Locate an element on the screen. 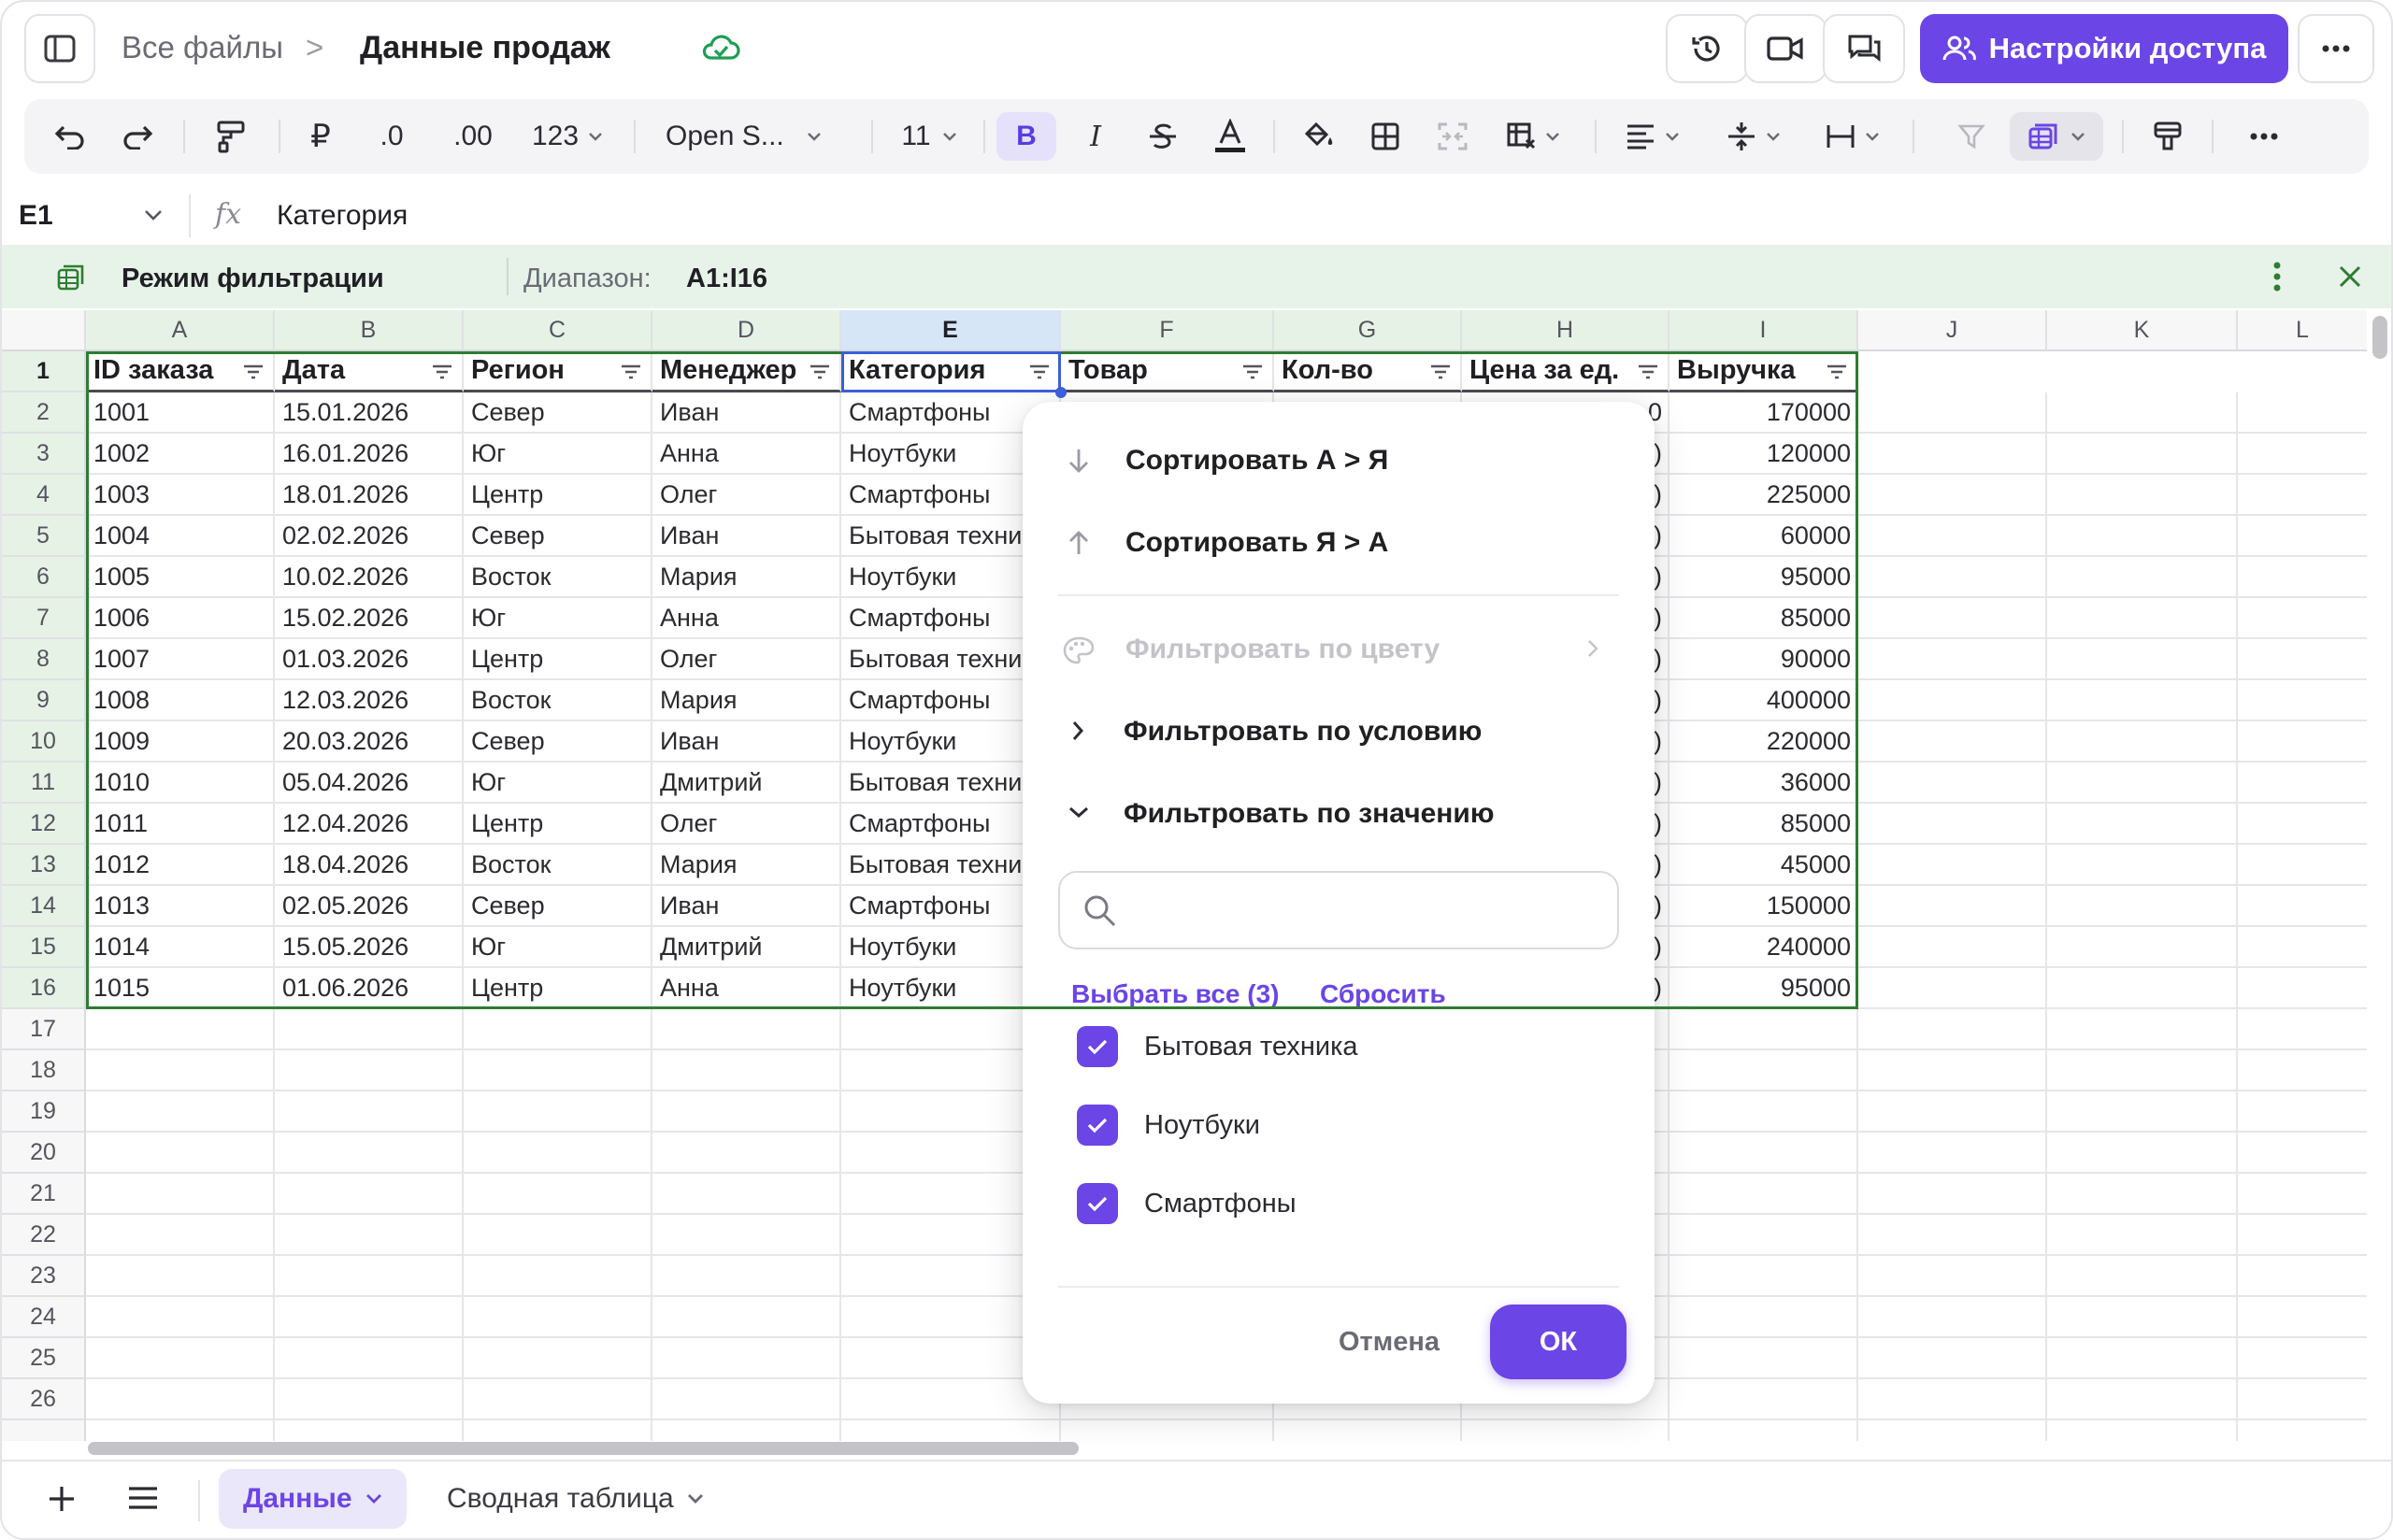 The width and height of the screenshot is (2393, 1540). table-cell: 18.01.2026 is located at coordinates (369, 495).